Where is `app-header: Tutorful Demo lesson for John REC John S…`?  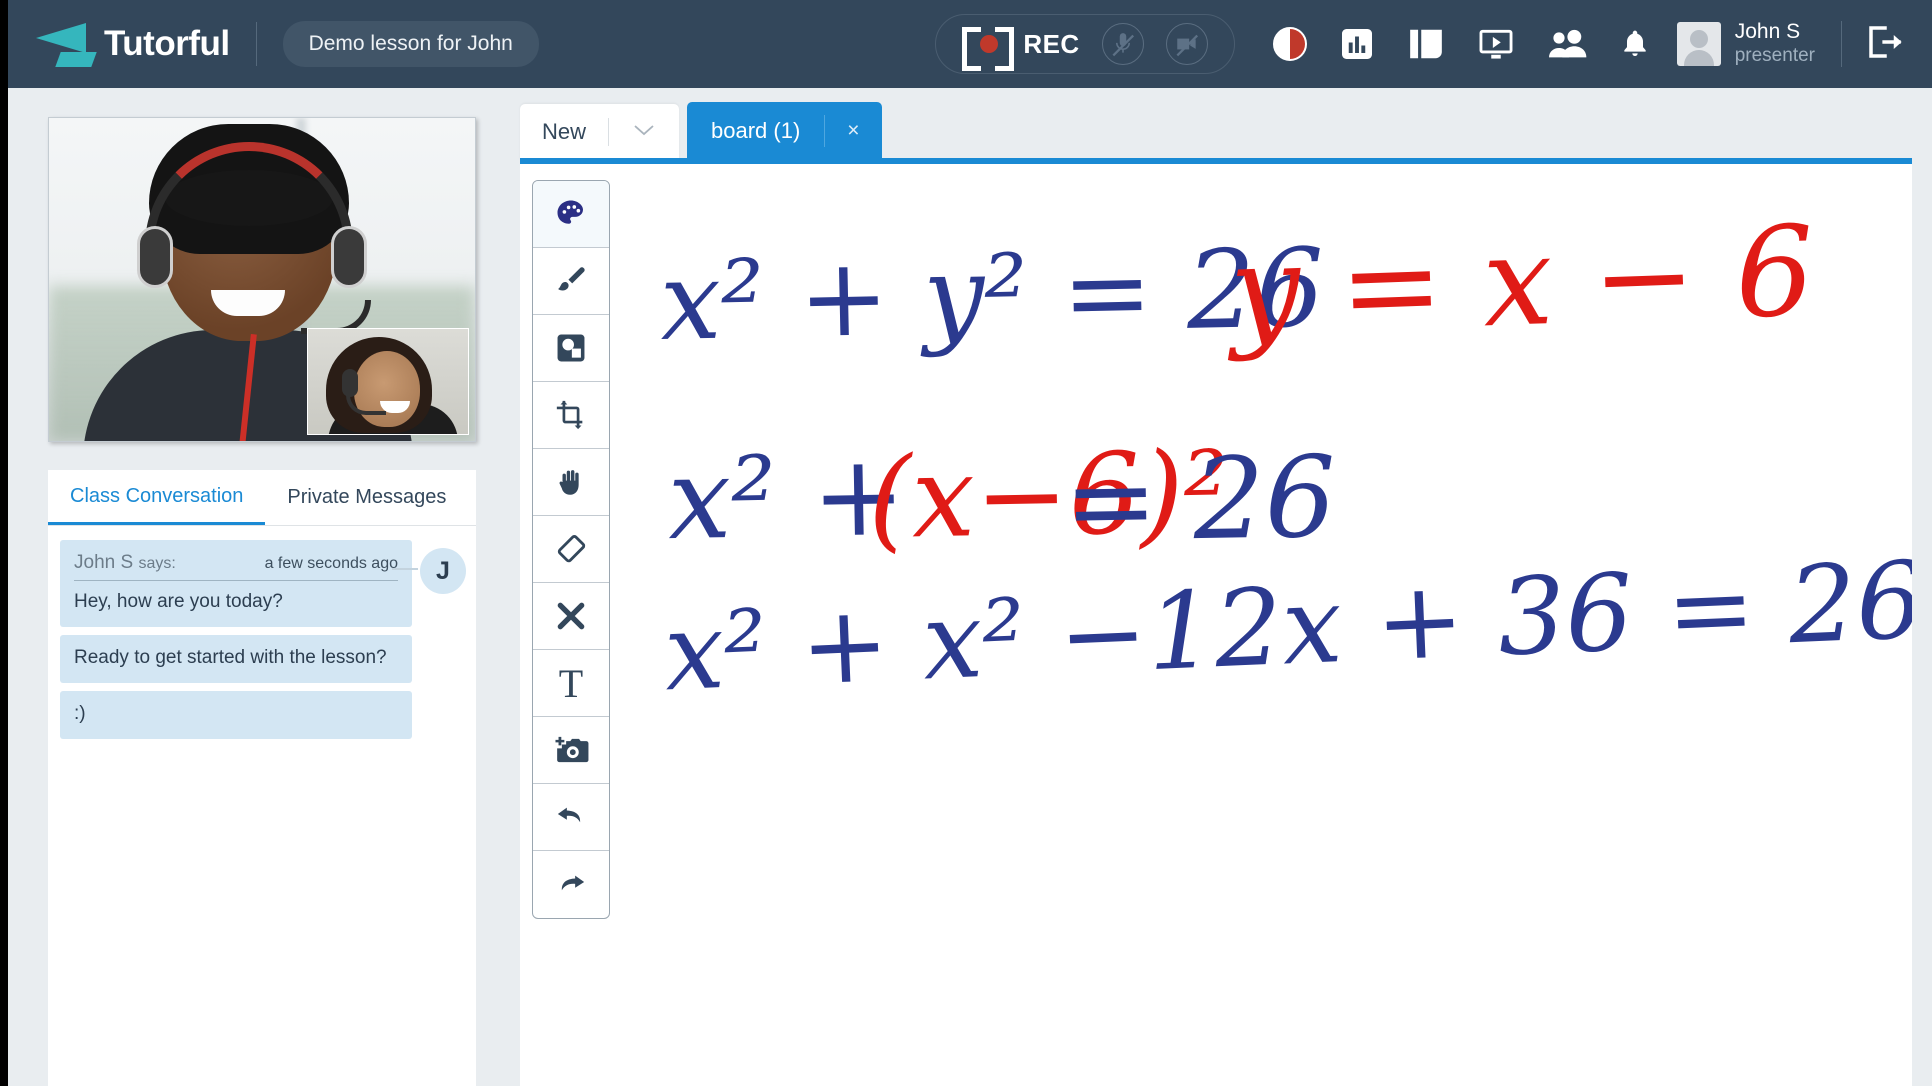 app-header: Tutorful Demo lesson for John REC John S… is located at coordinates (970, 44).